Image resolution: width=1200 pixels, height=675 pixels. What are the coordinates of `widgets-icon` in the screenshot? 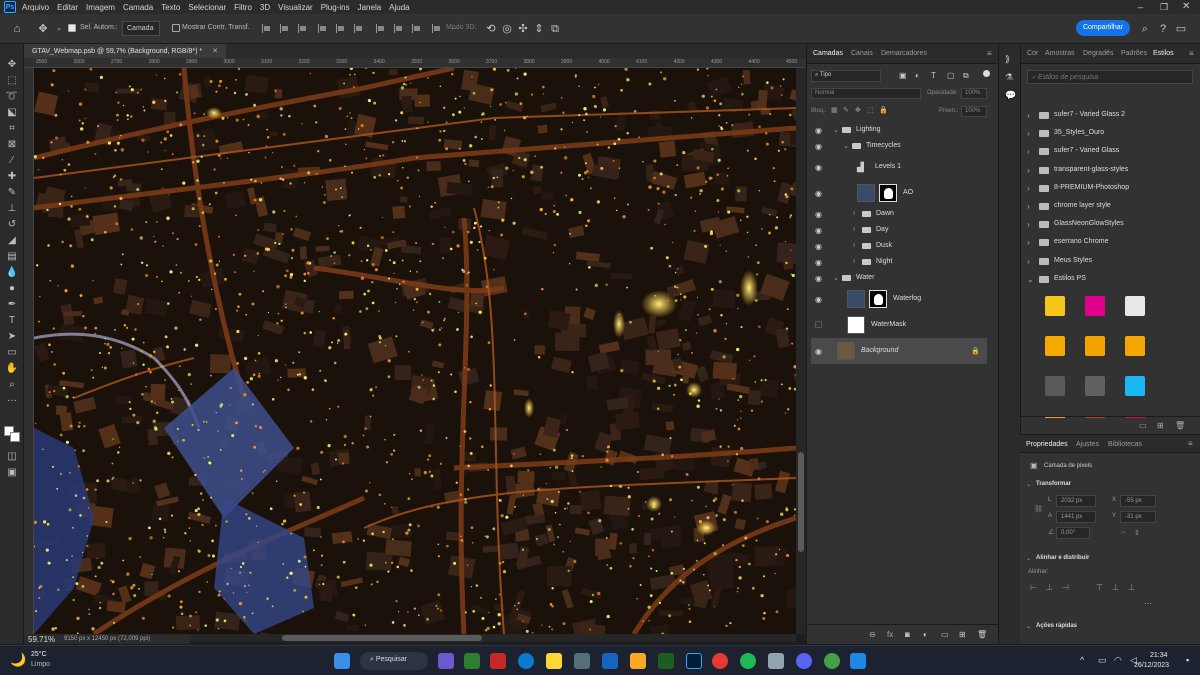 It's located at (472, 661).